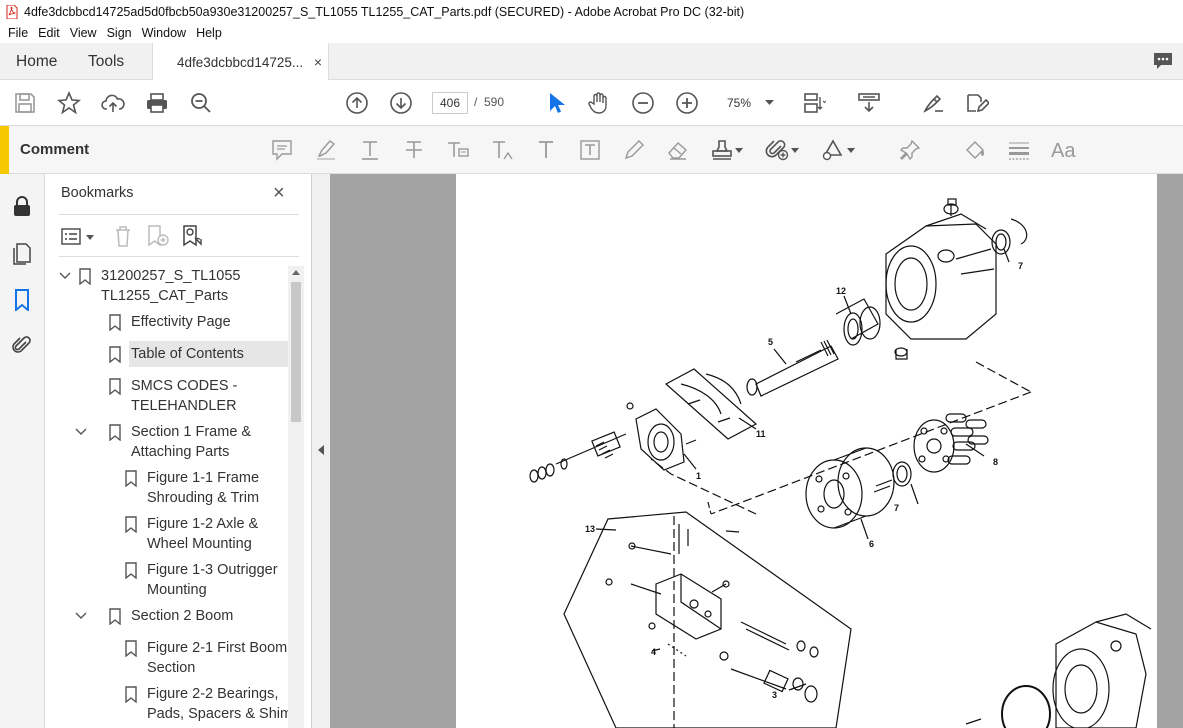 The image size is (1183, 728). I want to click on bookmark-label: Effectivity Page, so click(181, 322).